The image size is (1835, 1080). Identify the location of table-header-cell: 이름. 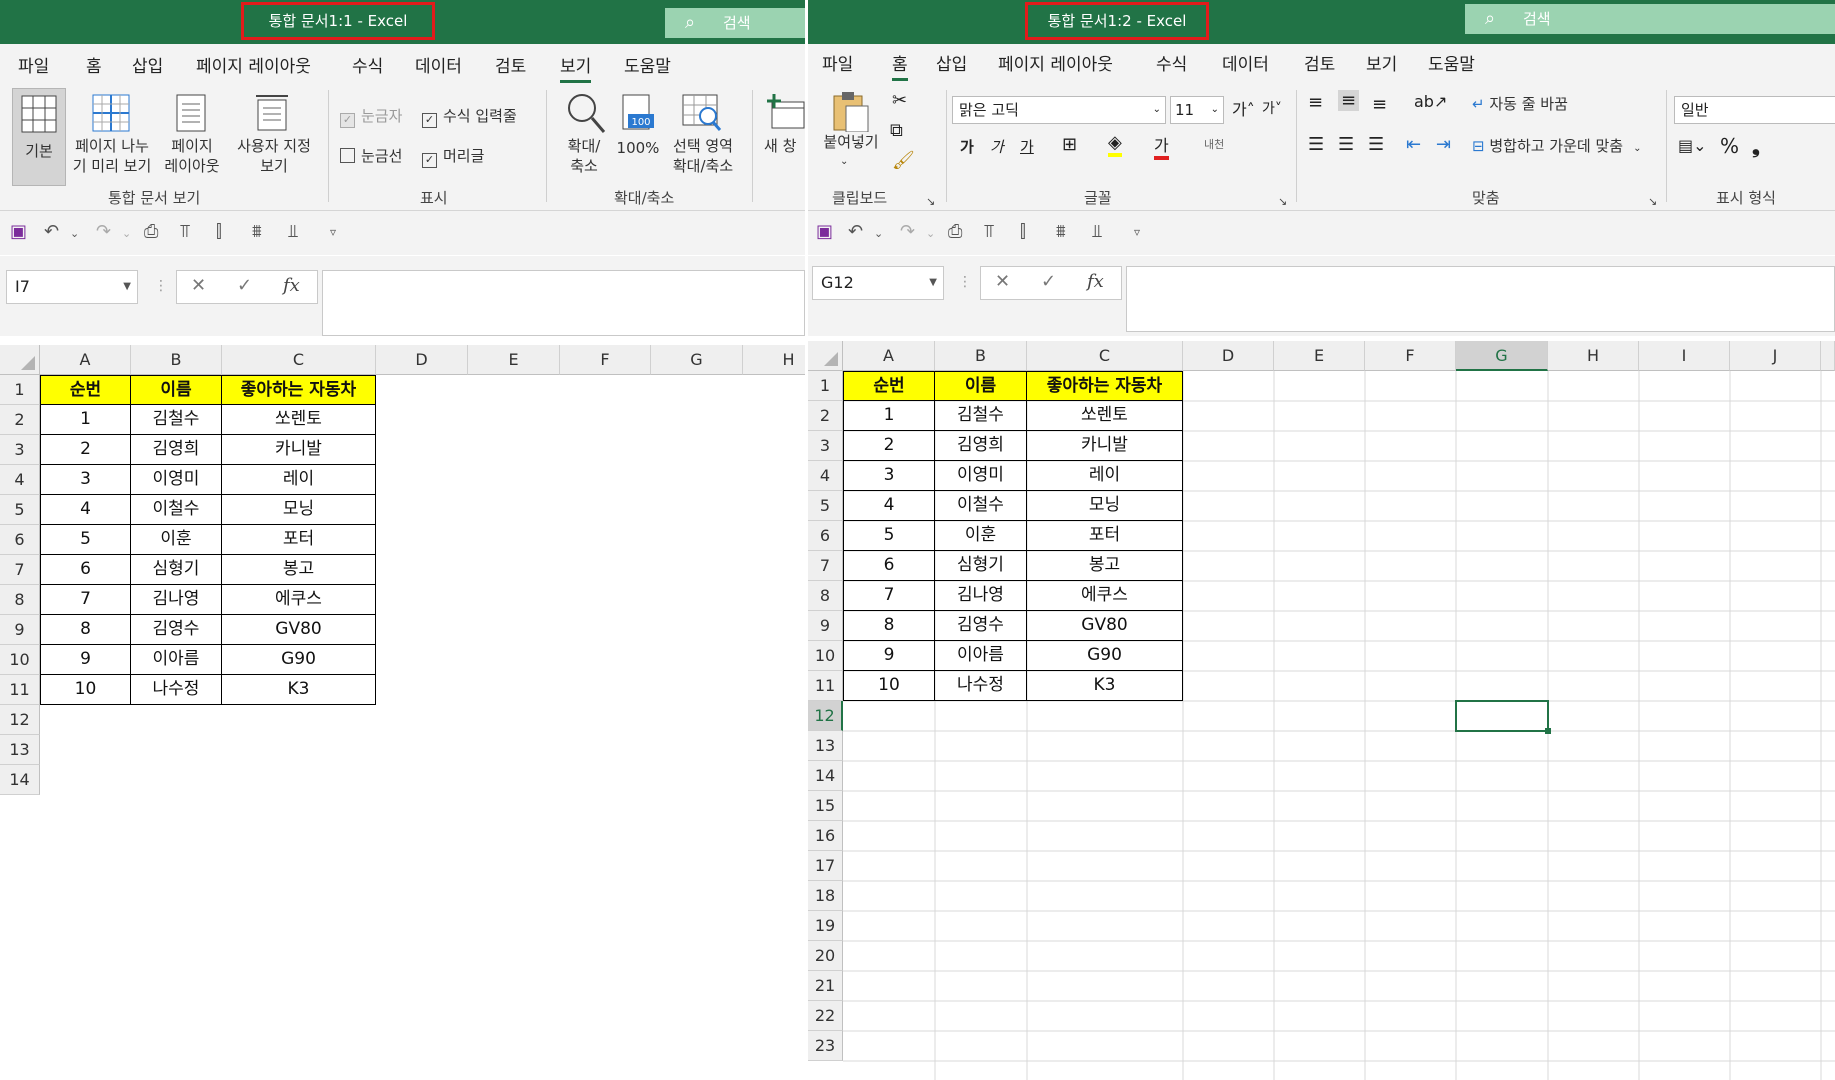
(981, 386).